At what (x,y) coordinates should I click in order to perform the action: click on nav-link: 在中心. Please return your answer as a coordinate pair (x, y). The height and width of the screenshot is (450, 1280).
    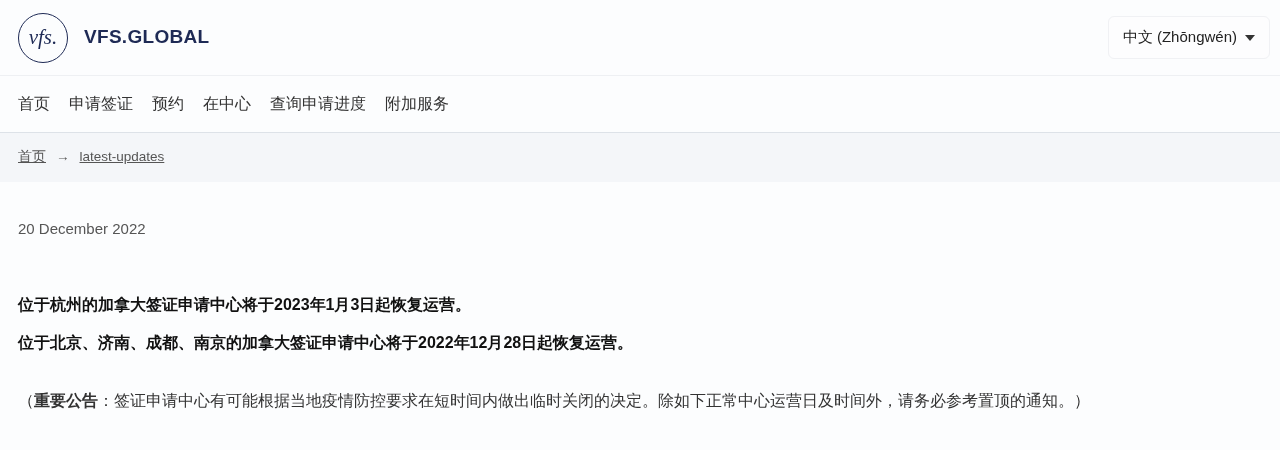
    Looking at the image, I should click on (227, 104).